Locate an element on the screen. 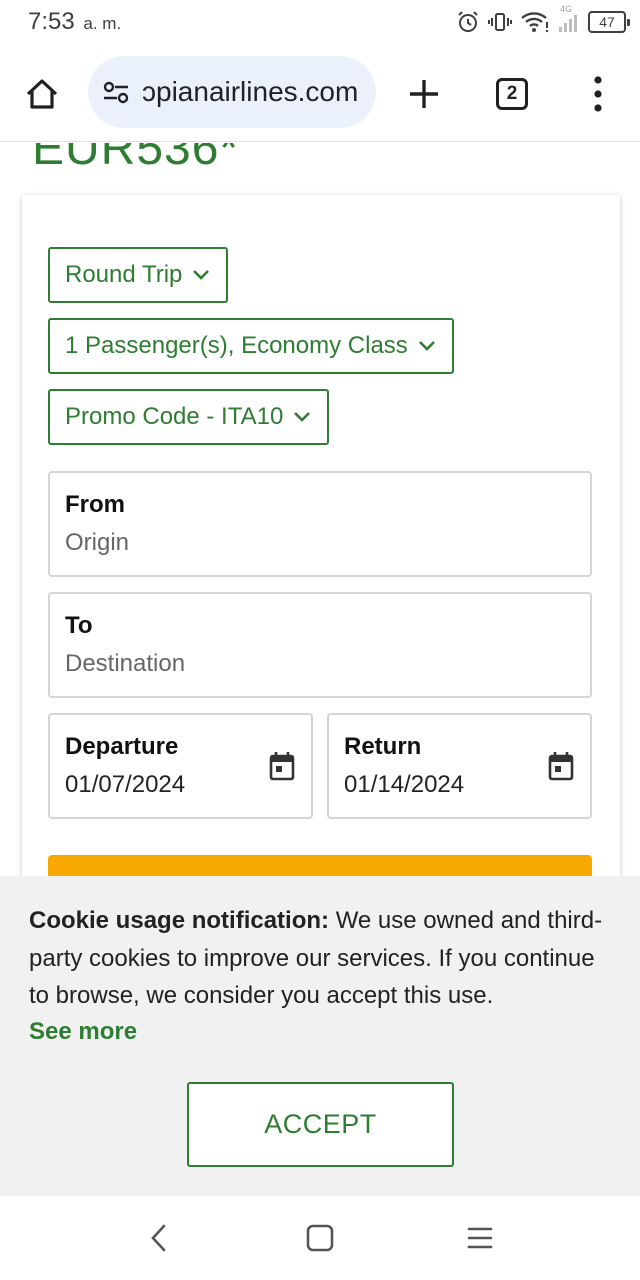  battery-level: 47 is located at coordinates (607, 22).